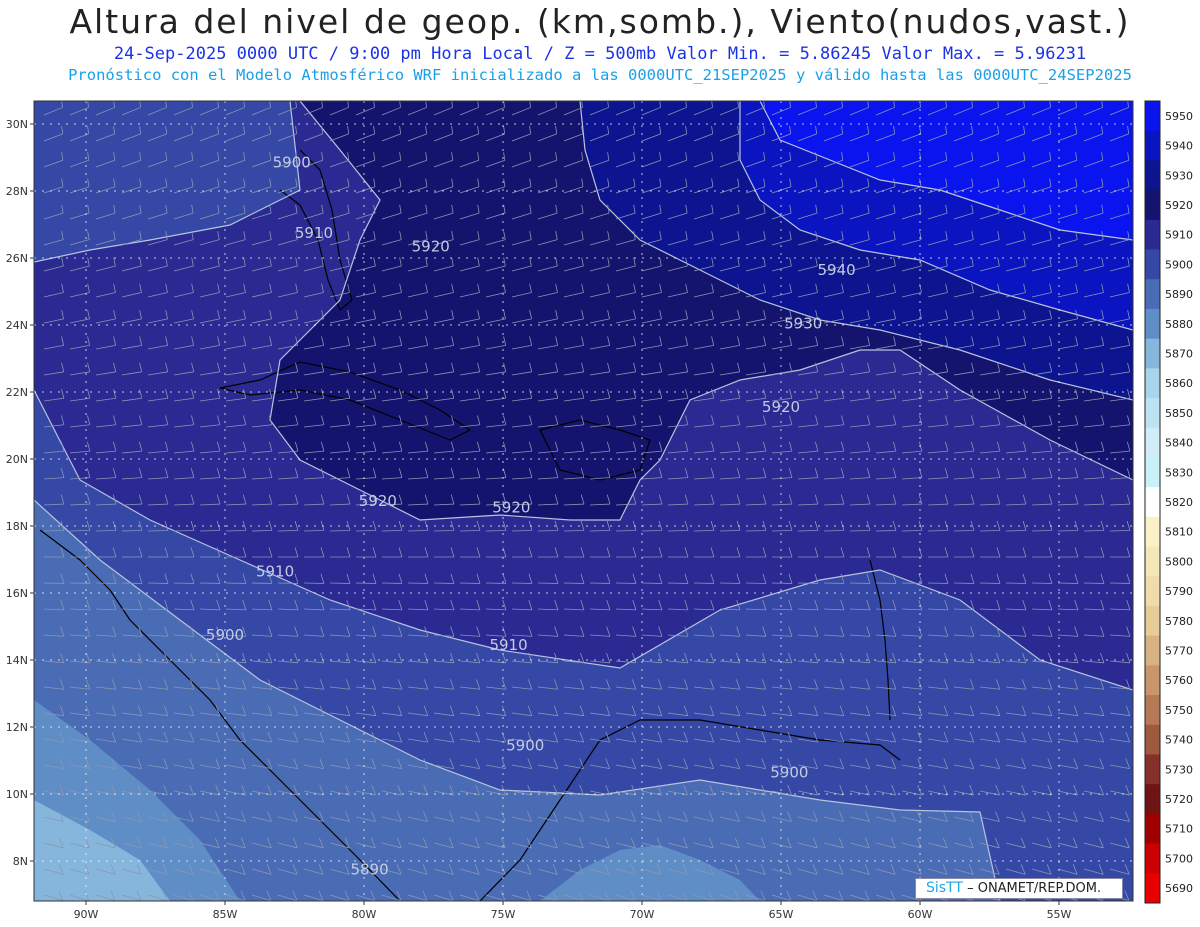 The height and width of the screenshot is (927, 1200). I want to click on colorbar-label-5700: 5700, so click(1179, 858).